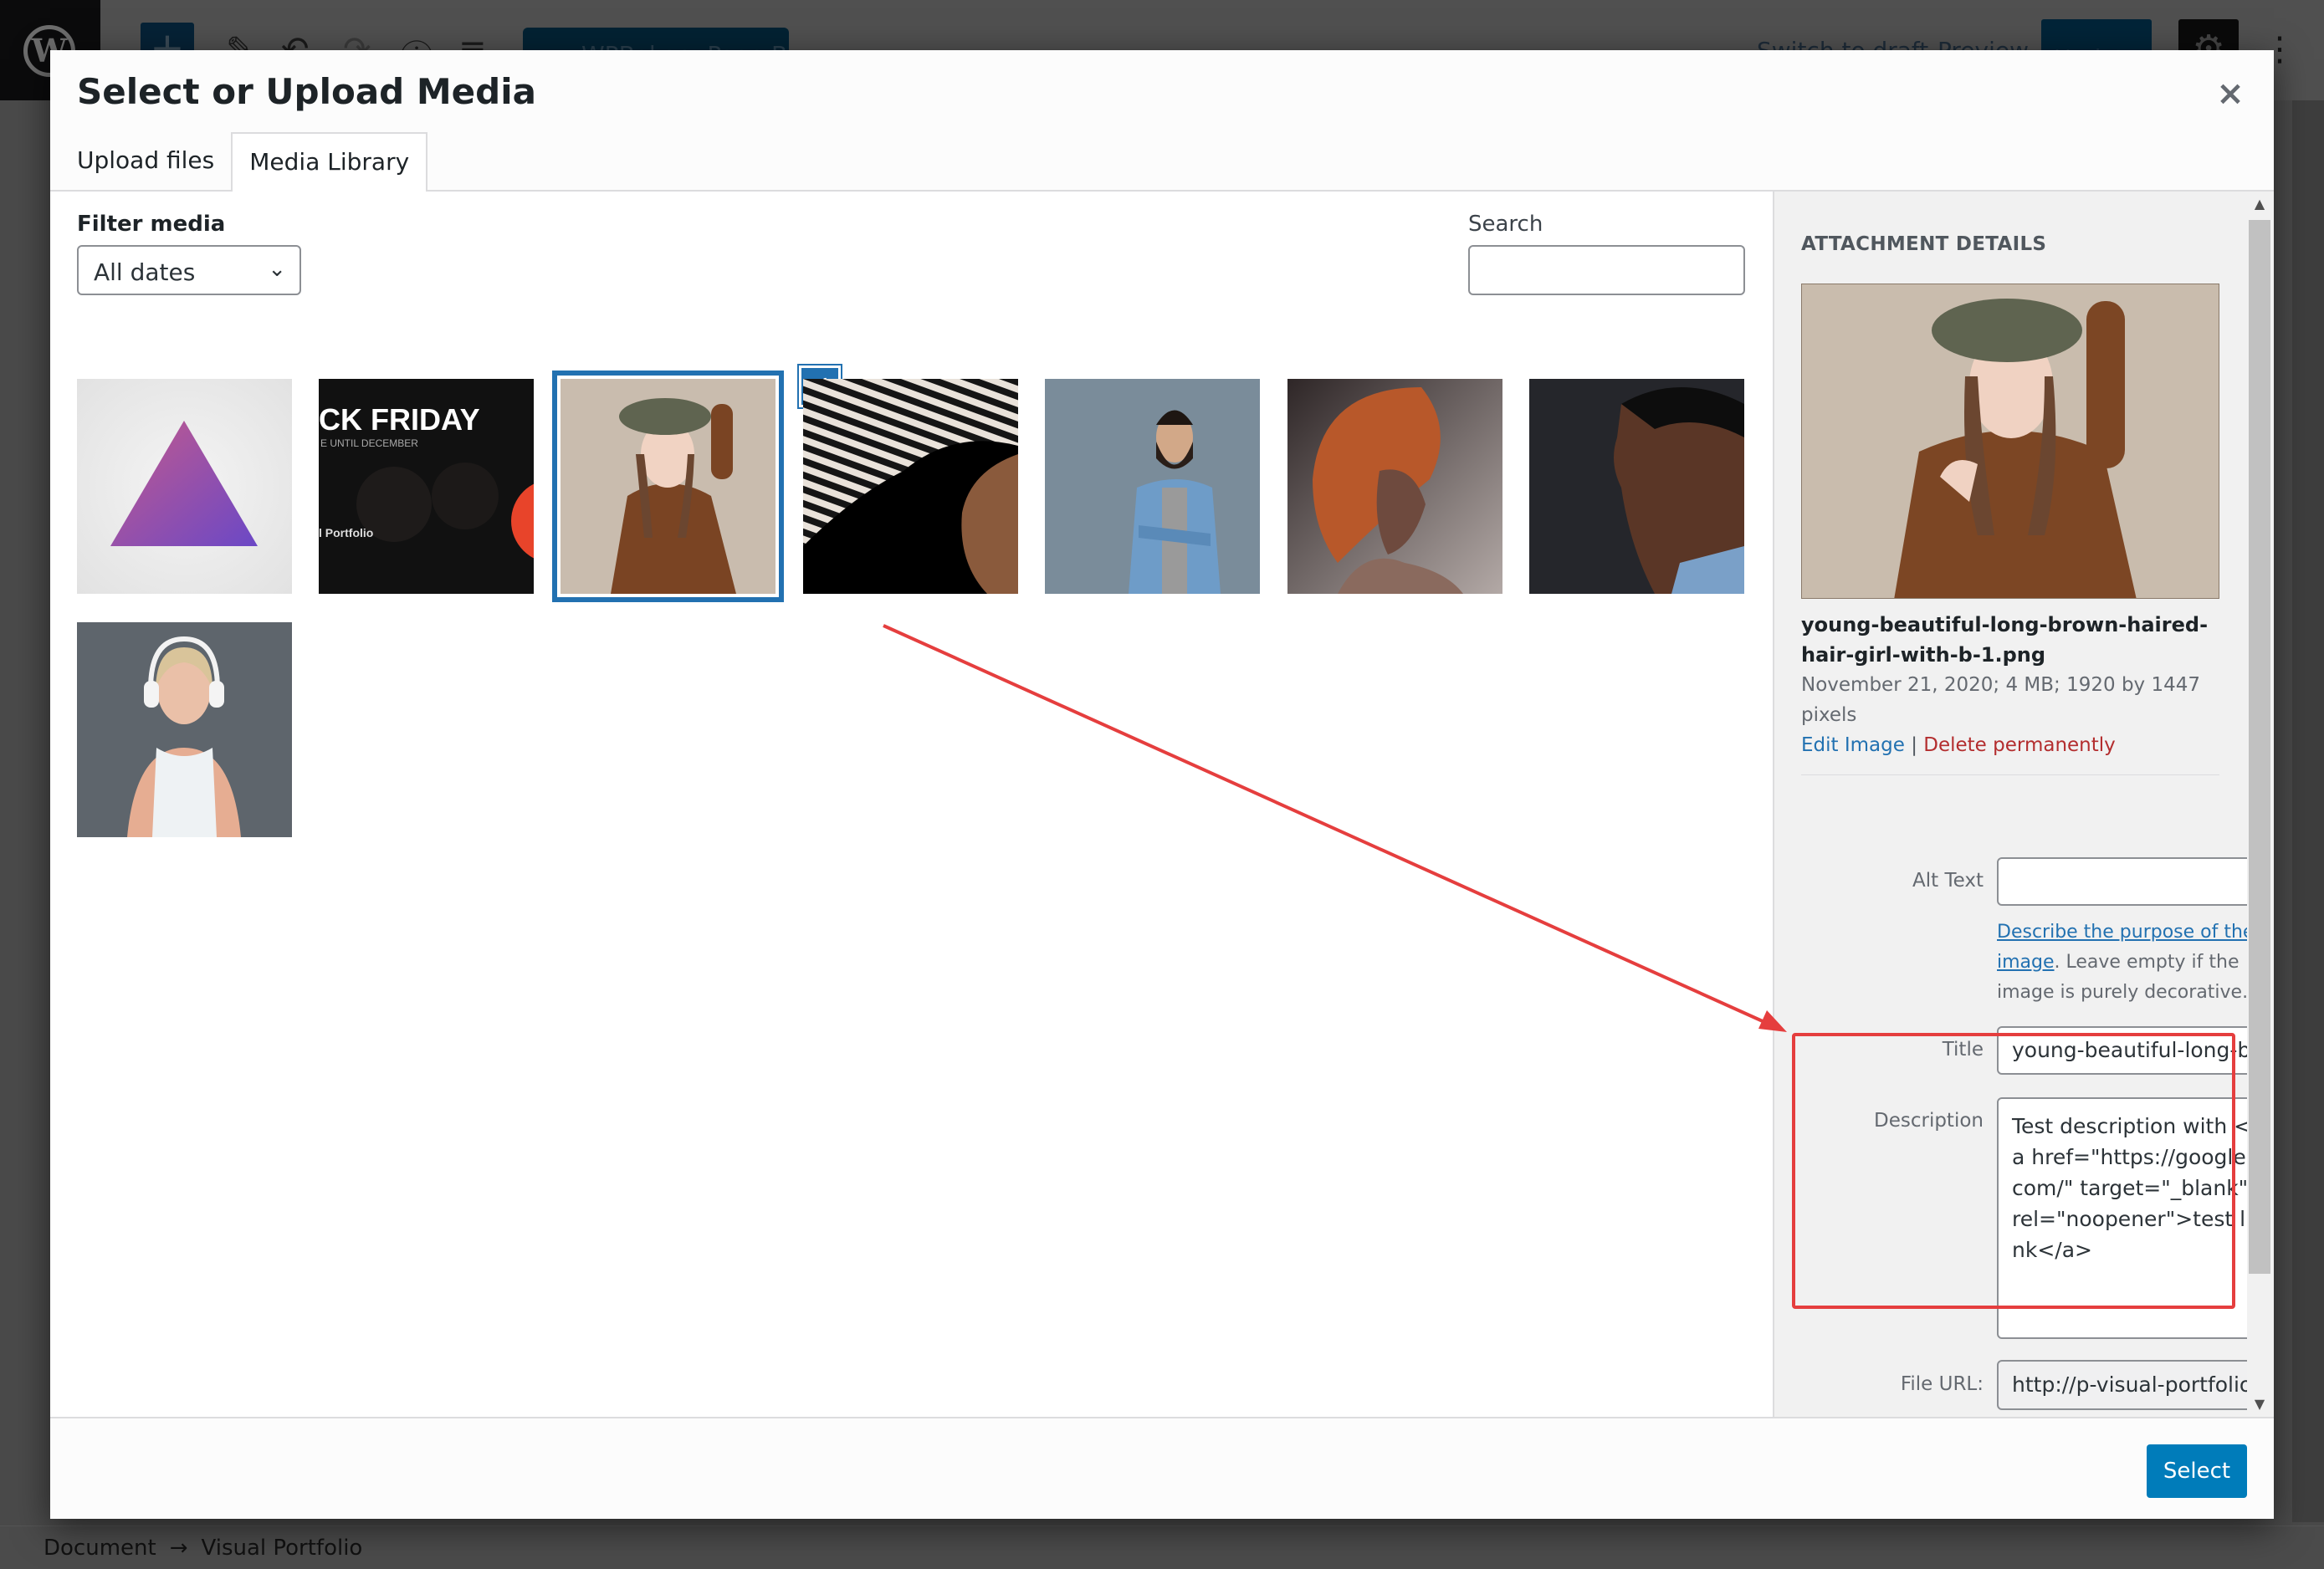 The image size is (2324, 1569). I want to click on breadcrumb-visual-portfolio: Visual Portfolio, so click(282, 1548).